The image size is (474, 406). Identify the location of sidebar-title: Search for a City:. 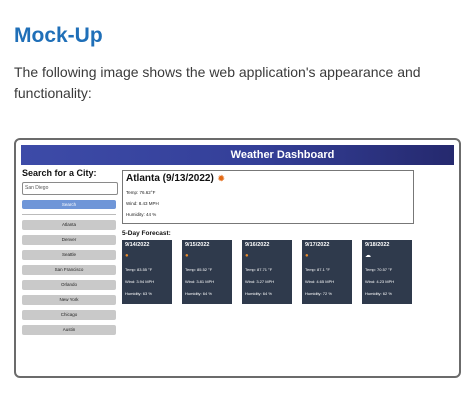
(59, 173).